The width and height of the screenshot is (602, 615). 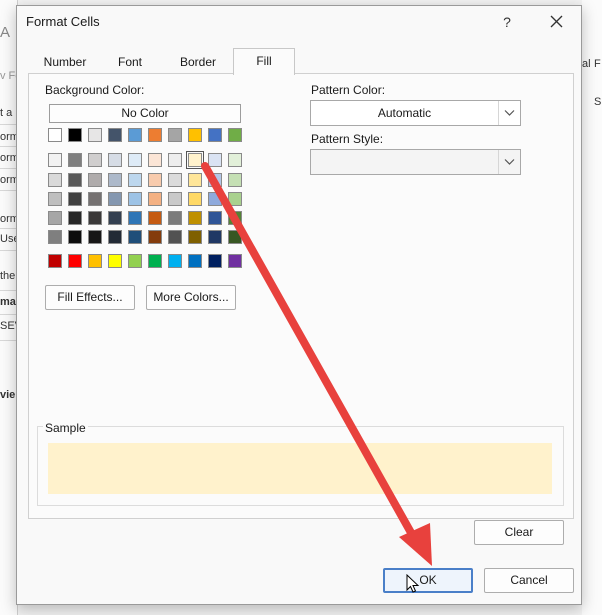 What do you see at coordinates (413, 583) in the screenshot?
I see `mouse-cursor-icon` at bounding box center [413, 583].